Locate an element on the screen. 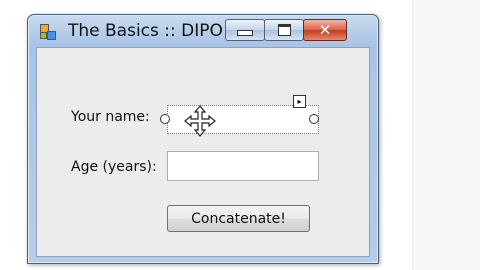  close-icon: ✕ is located at coordinates (325, 30).